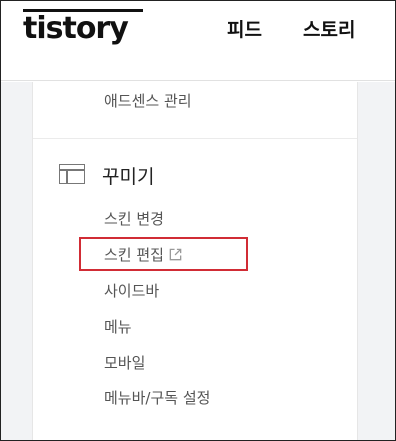 The width and height of the screenshot is (396, 441). What do you see at coordinates (163, 254) in the screenshot?
I see `highlight-box` at bounding box center [163, 254].